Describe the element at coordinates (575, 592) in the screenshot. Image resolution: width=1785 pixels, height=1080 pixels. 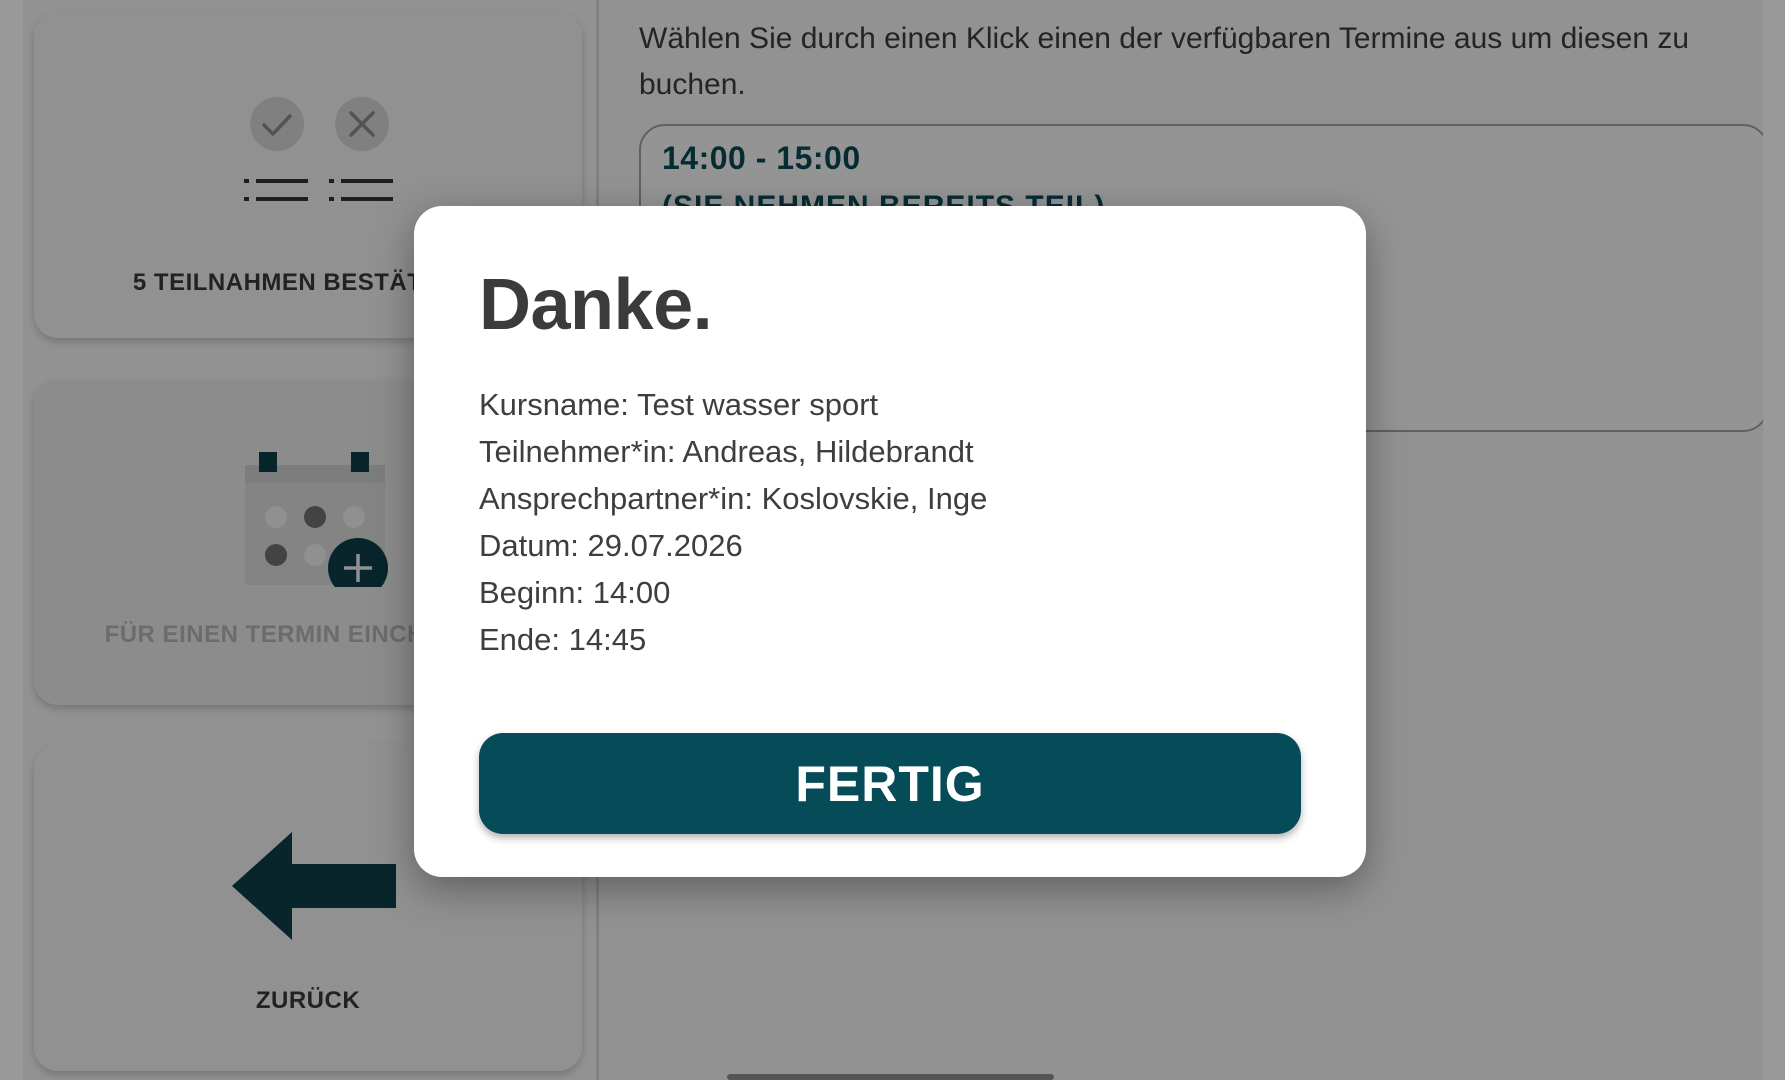
I see `start-time: Beginn: 14:00` at that location.